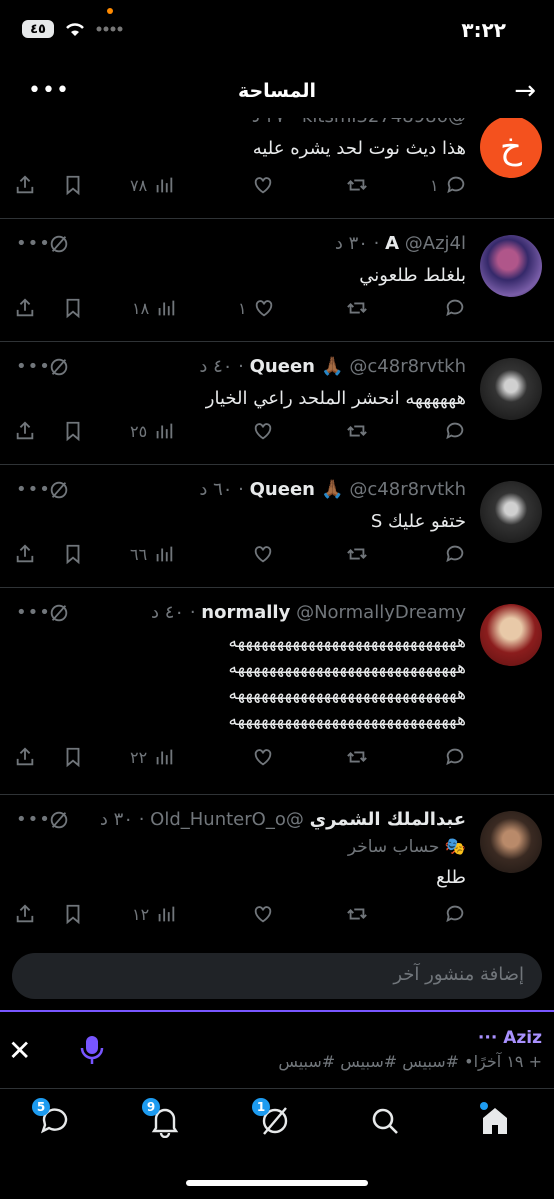 The image size is (554, 1199). I want to click on views-button: ٢٥, so click(152, 431).